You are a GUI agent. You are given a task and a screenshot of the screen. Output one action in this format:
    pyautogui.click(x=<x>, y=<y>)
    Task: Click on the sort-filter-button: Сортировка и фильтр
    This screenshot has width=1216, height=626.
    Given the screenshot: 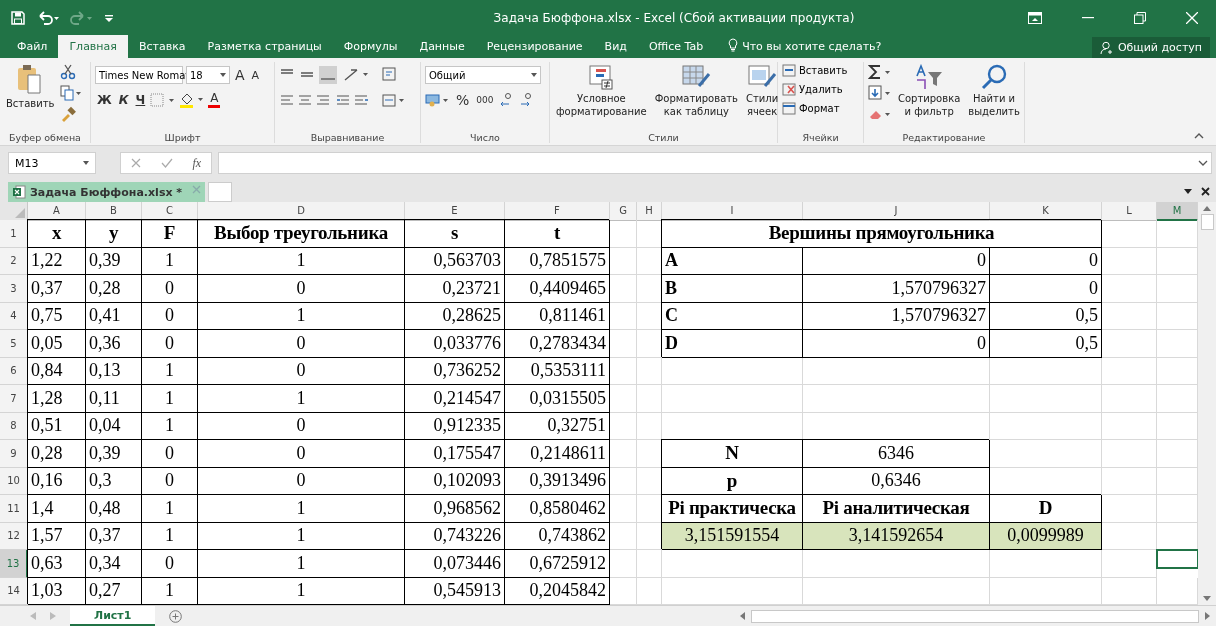 What is the action you would take?
    pyautogui.click(x=929, y=91)
    